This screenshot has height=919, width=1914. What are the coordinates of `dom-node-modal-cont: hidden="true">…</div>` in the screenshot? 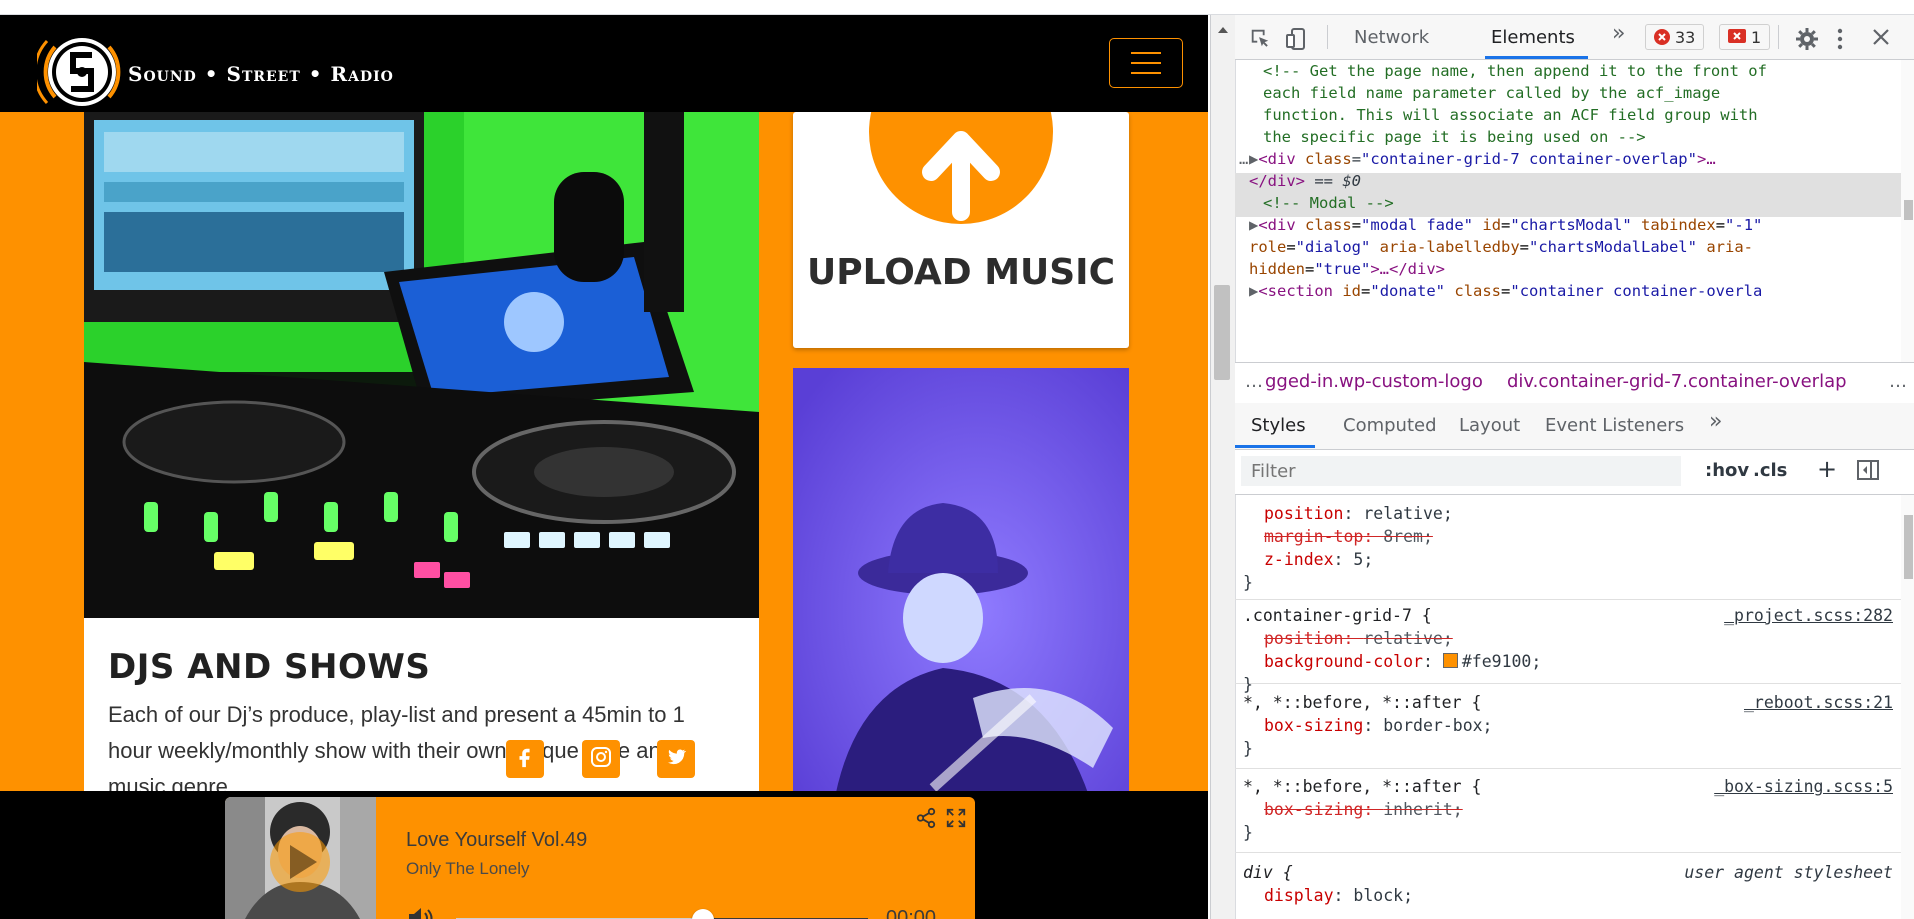 It's located at (1347, 269).